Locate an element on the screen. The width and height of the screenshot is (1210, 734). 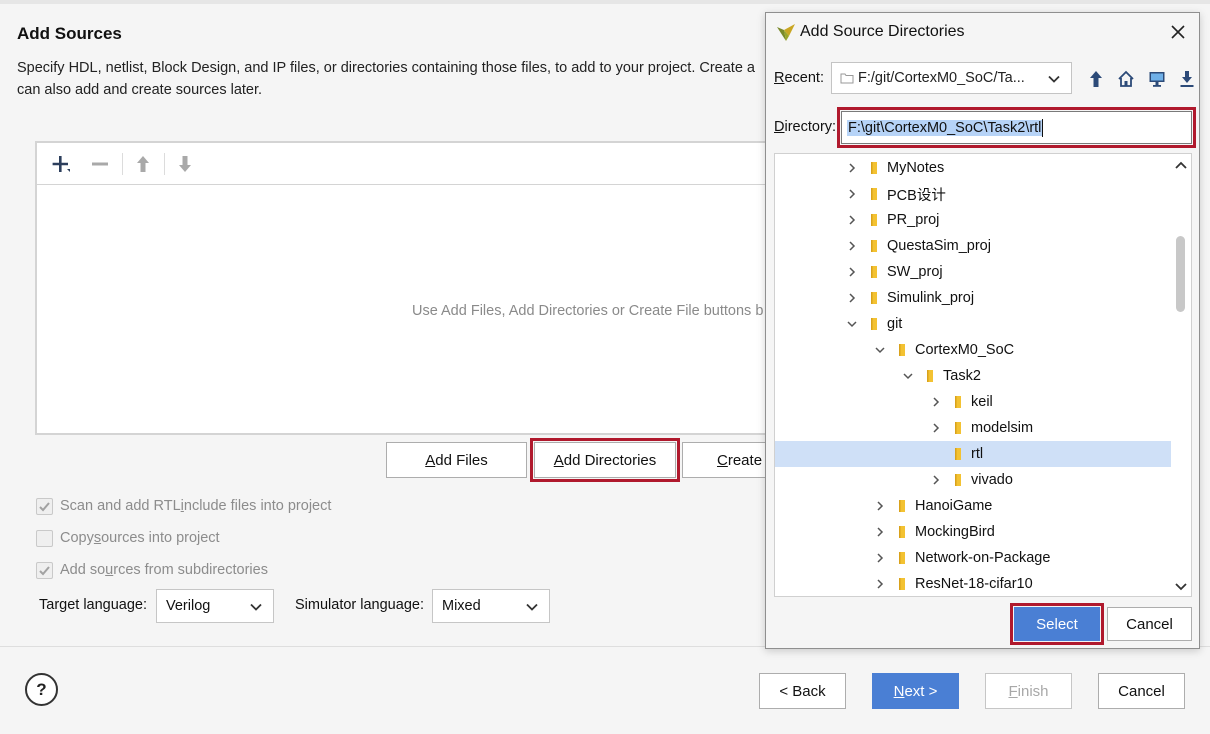
help-button: ? is located at coordinates (41, 689).